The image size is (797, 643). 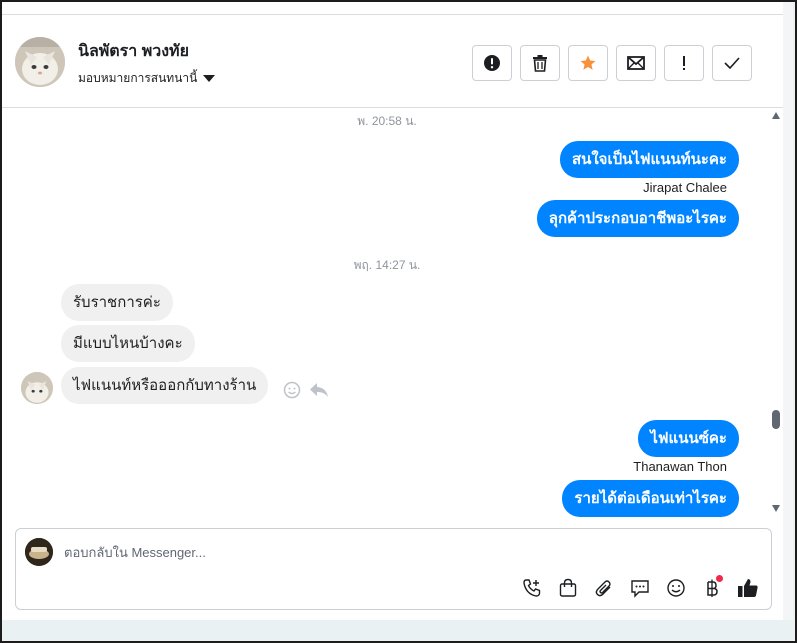 I want to click on scroll-up-arrow, so click(x=776, y=115).